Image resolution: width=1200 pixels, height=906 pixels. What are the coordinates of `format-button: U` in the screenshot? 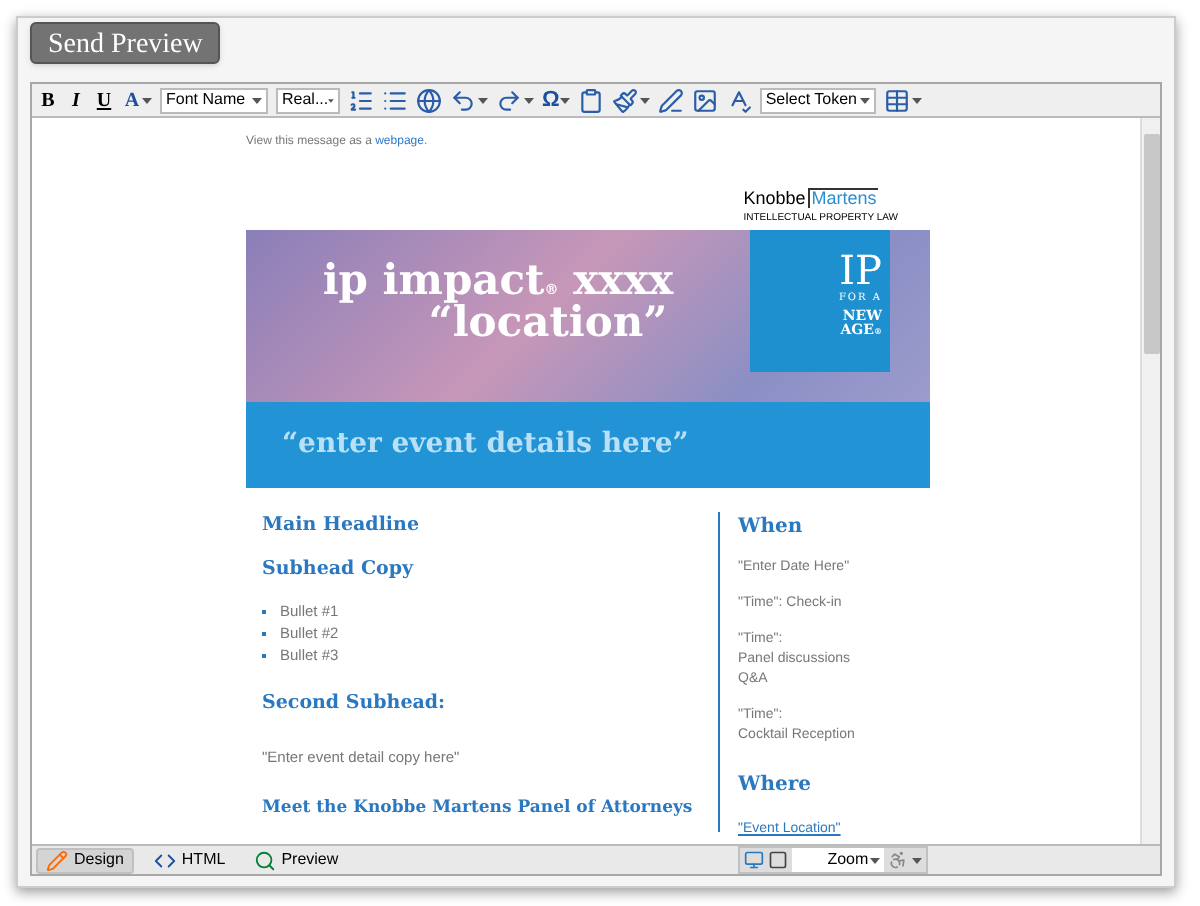 It's located at (104, 100).